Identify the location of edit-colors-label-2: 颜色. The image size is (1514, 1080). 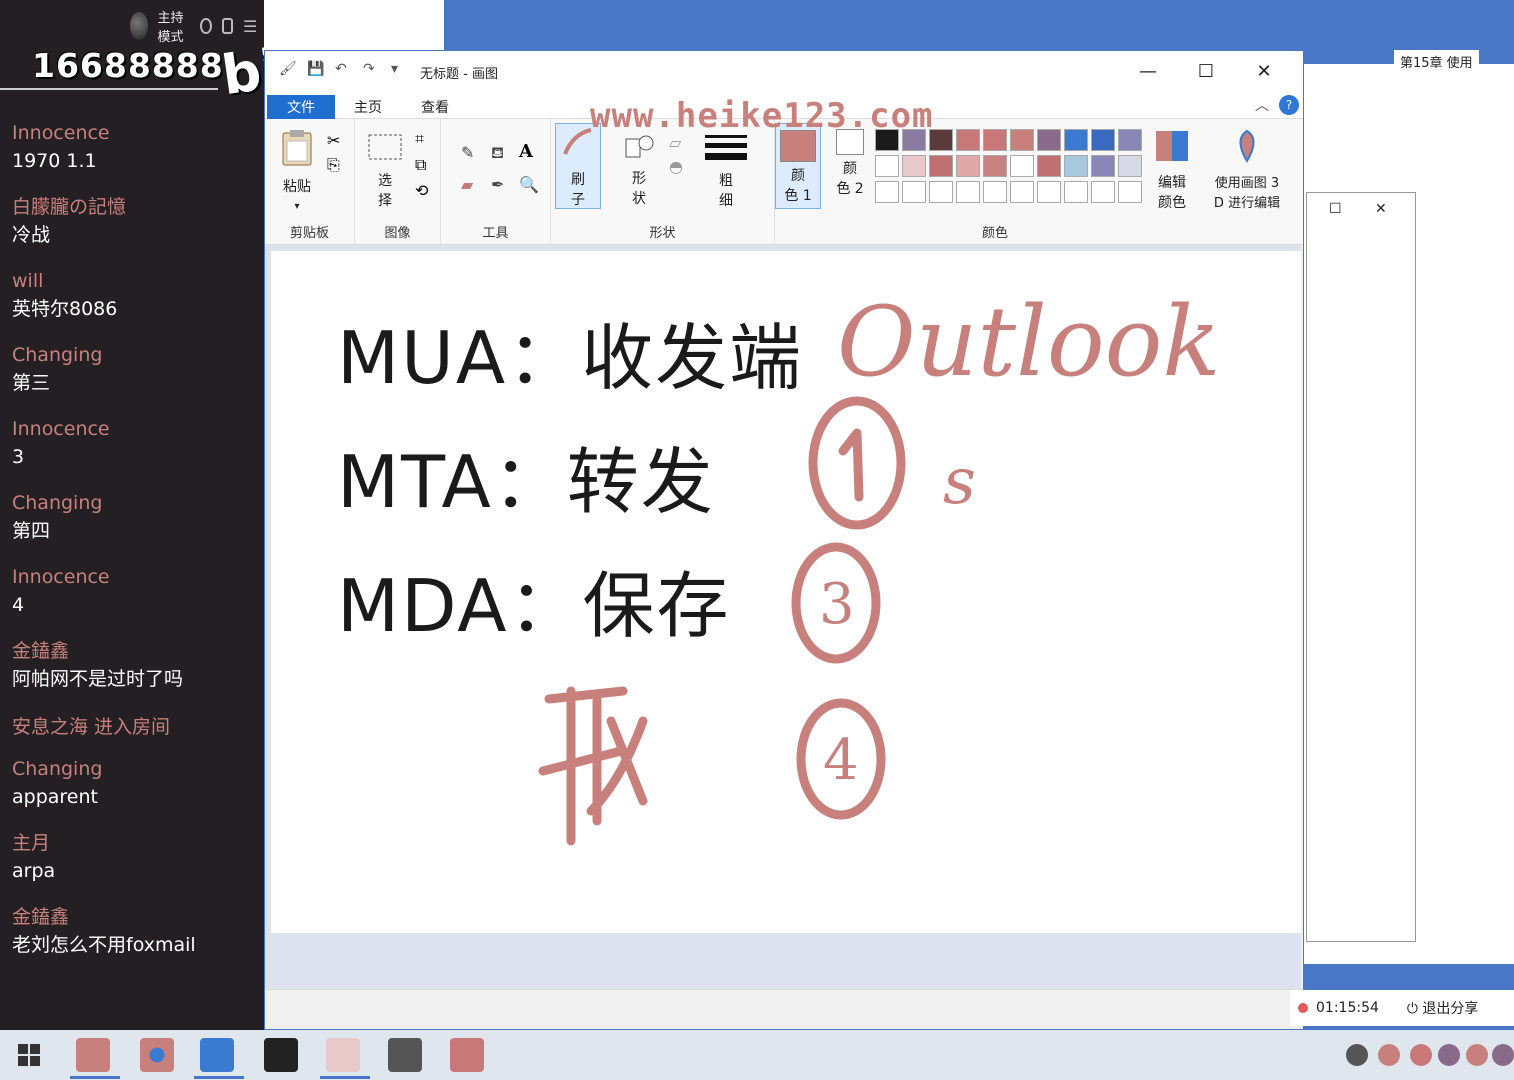
(1172, 203).